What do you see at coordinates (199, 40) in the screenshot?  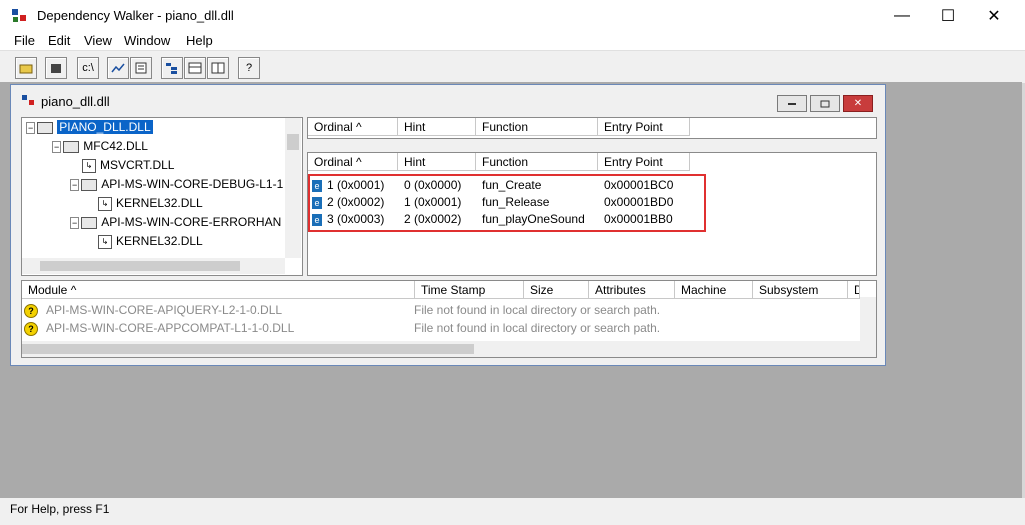 I see `menu-help: Help` at bounding box center [199, 40].